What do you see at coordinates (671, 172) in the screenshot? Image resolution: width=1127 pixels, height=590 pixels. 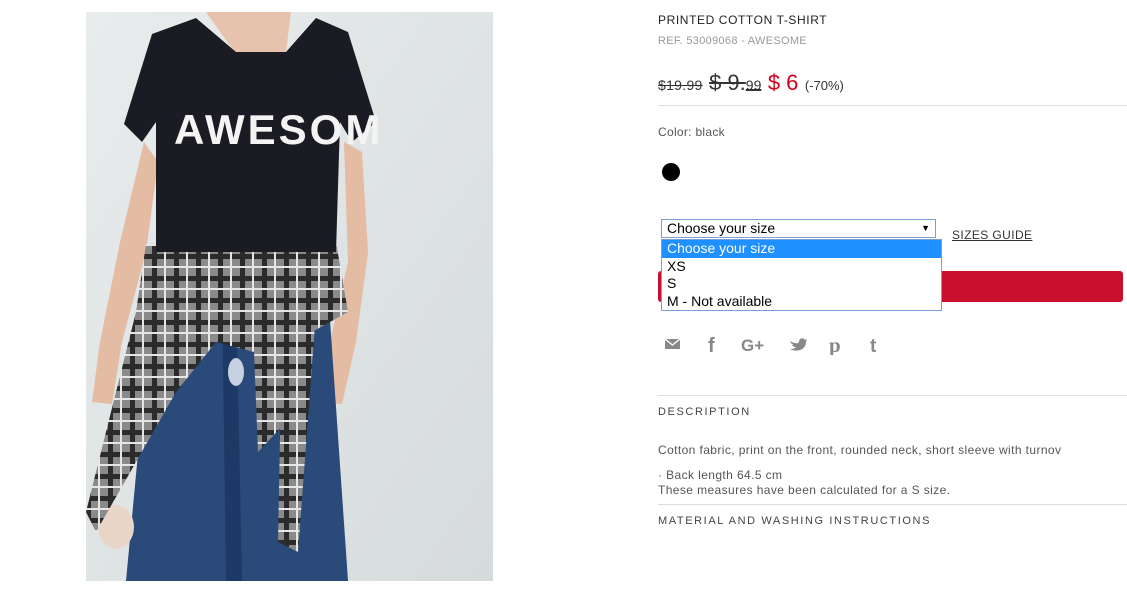 I see `color-swatch-black` at bounding box center [671, 172].